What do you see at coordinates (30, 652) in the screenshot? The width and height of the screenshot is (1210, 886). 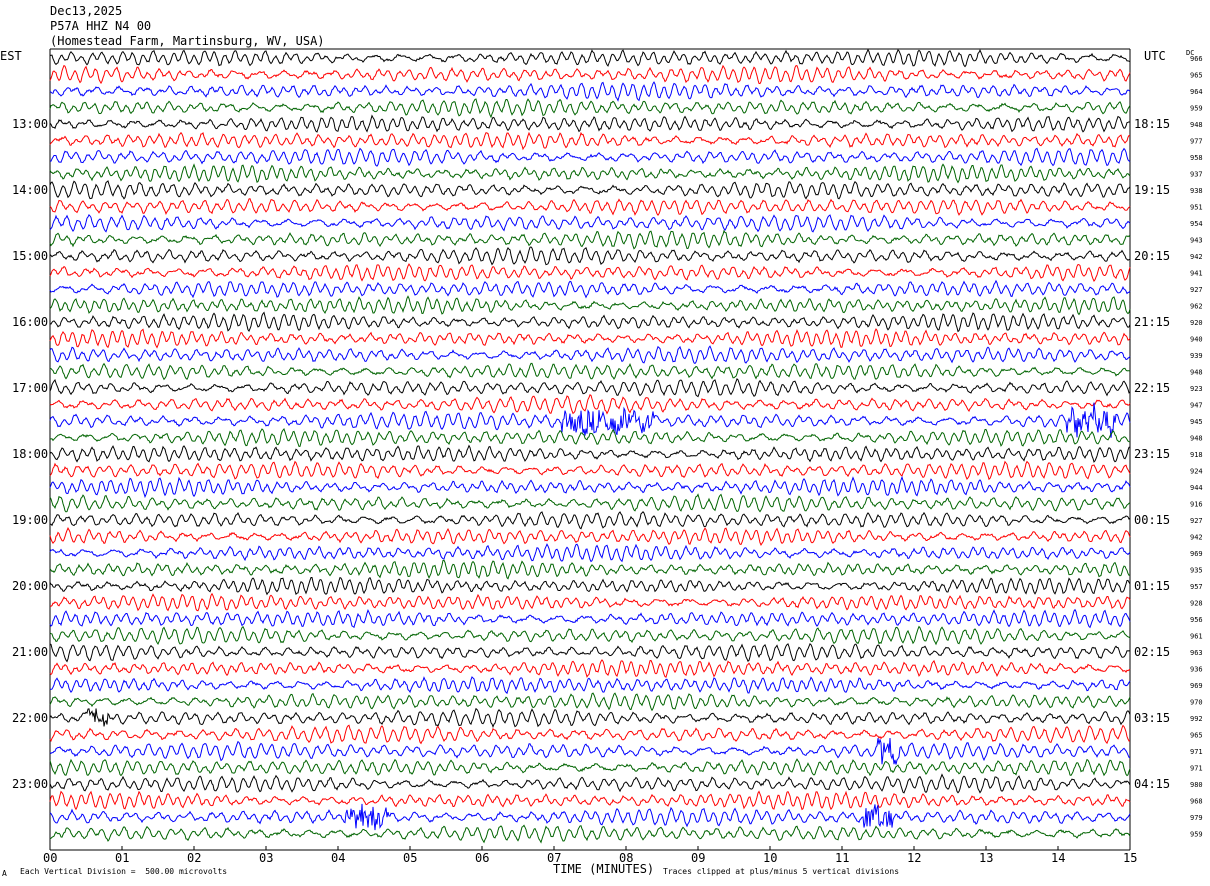 I see `left-hour-label: 21:00` at bounding box center [30, 652].